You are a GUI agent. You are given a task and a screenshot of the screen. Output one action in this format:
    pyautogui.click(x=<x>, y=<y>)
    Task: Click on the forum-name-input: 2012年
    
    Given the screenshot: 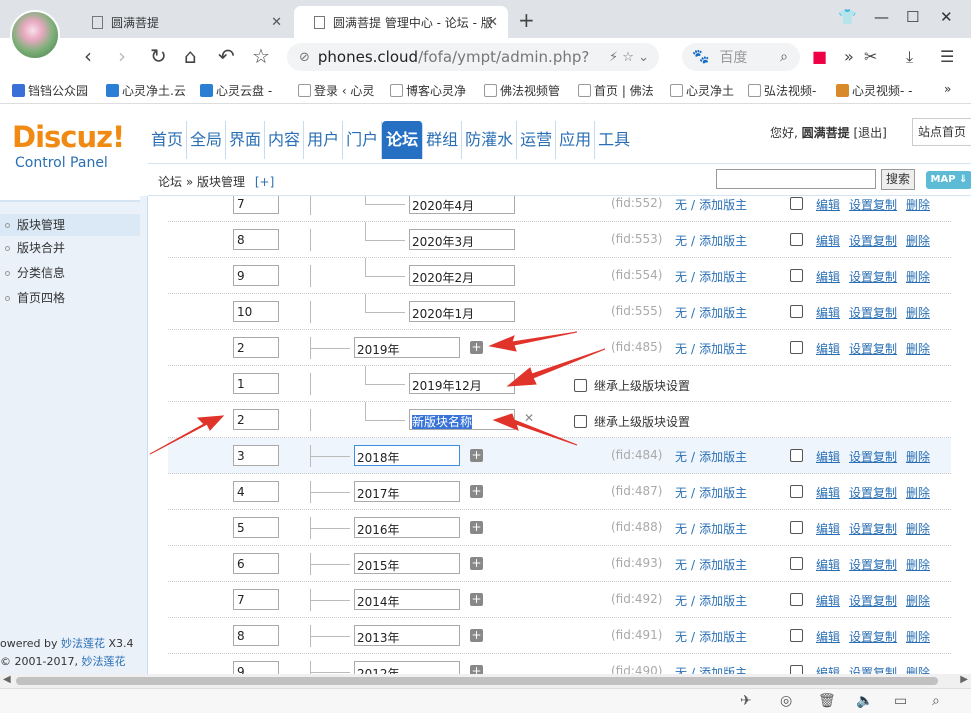 What is the action you would take?
    pyautogui.click(x=407, y=667)
    